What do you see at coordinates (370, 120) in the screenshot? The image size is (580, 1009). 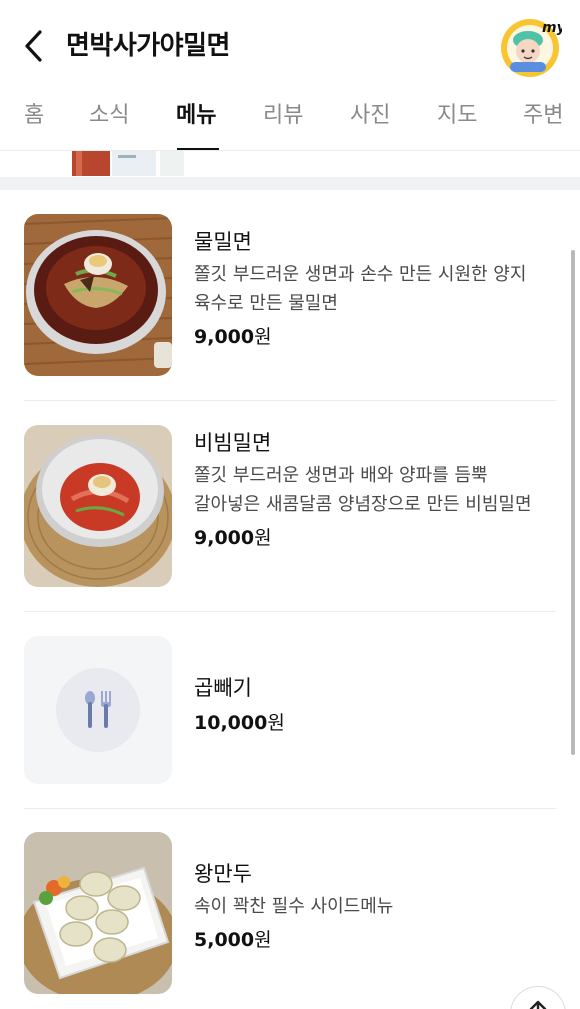 I see `tab-photos: 사진` at bounding box center [370, 120].